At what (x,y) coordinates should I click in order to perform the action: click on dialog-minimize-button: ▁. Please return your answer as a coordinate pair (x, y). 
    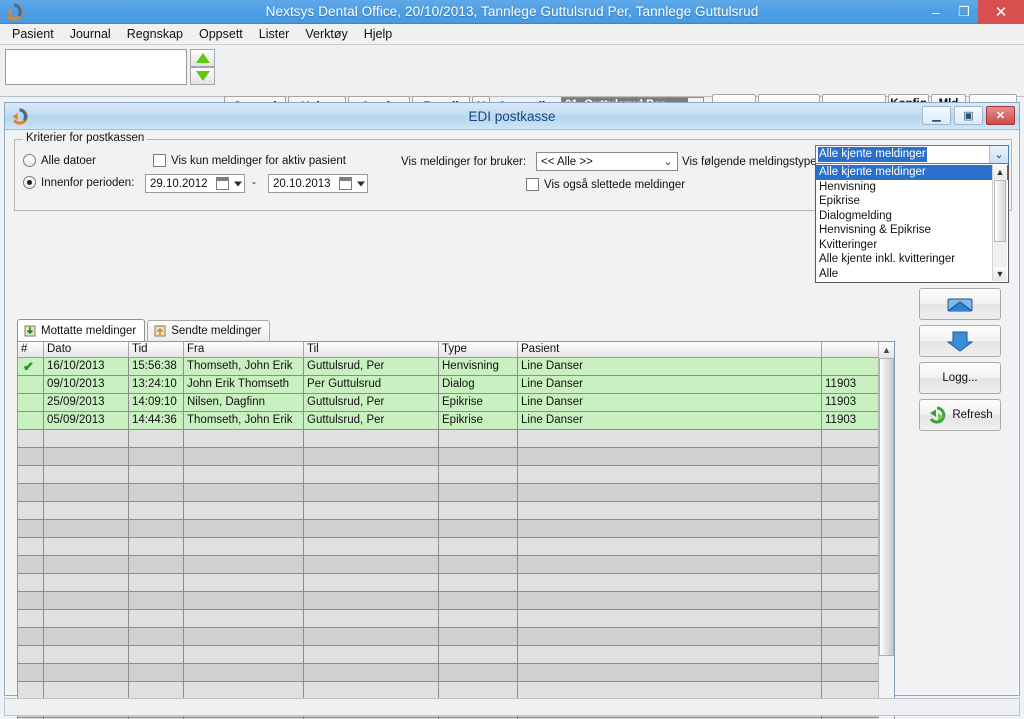
    Looking at the image, I should click on (936, 115).